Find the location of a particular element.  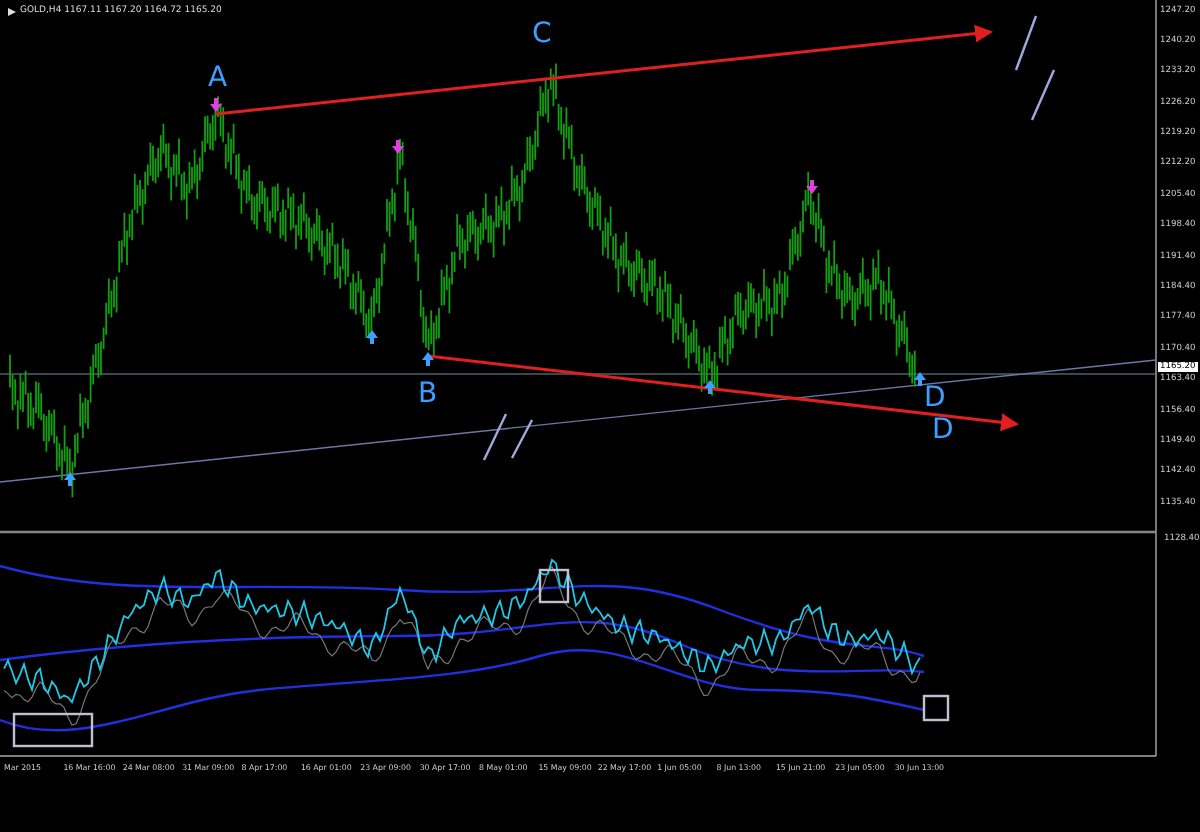

triangle-icon is located at coordinates (12, 11).